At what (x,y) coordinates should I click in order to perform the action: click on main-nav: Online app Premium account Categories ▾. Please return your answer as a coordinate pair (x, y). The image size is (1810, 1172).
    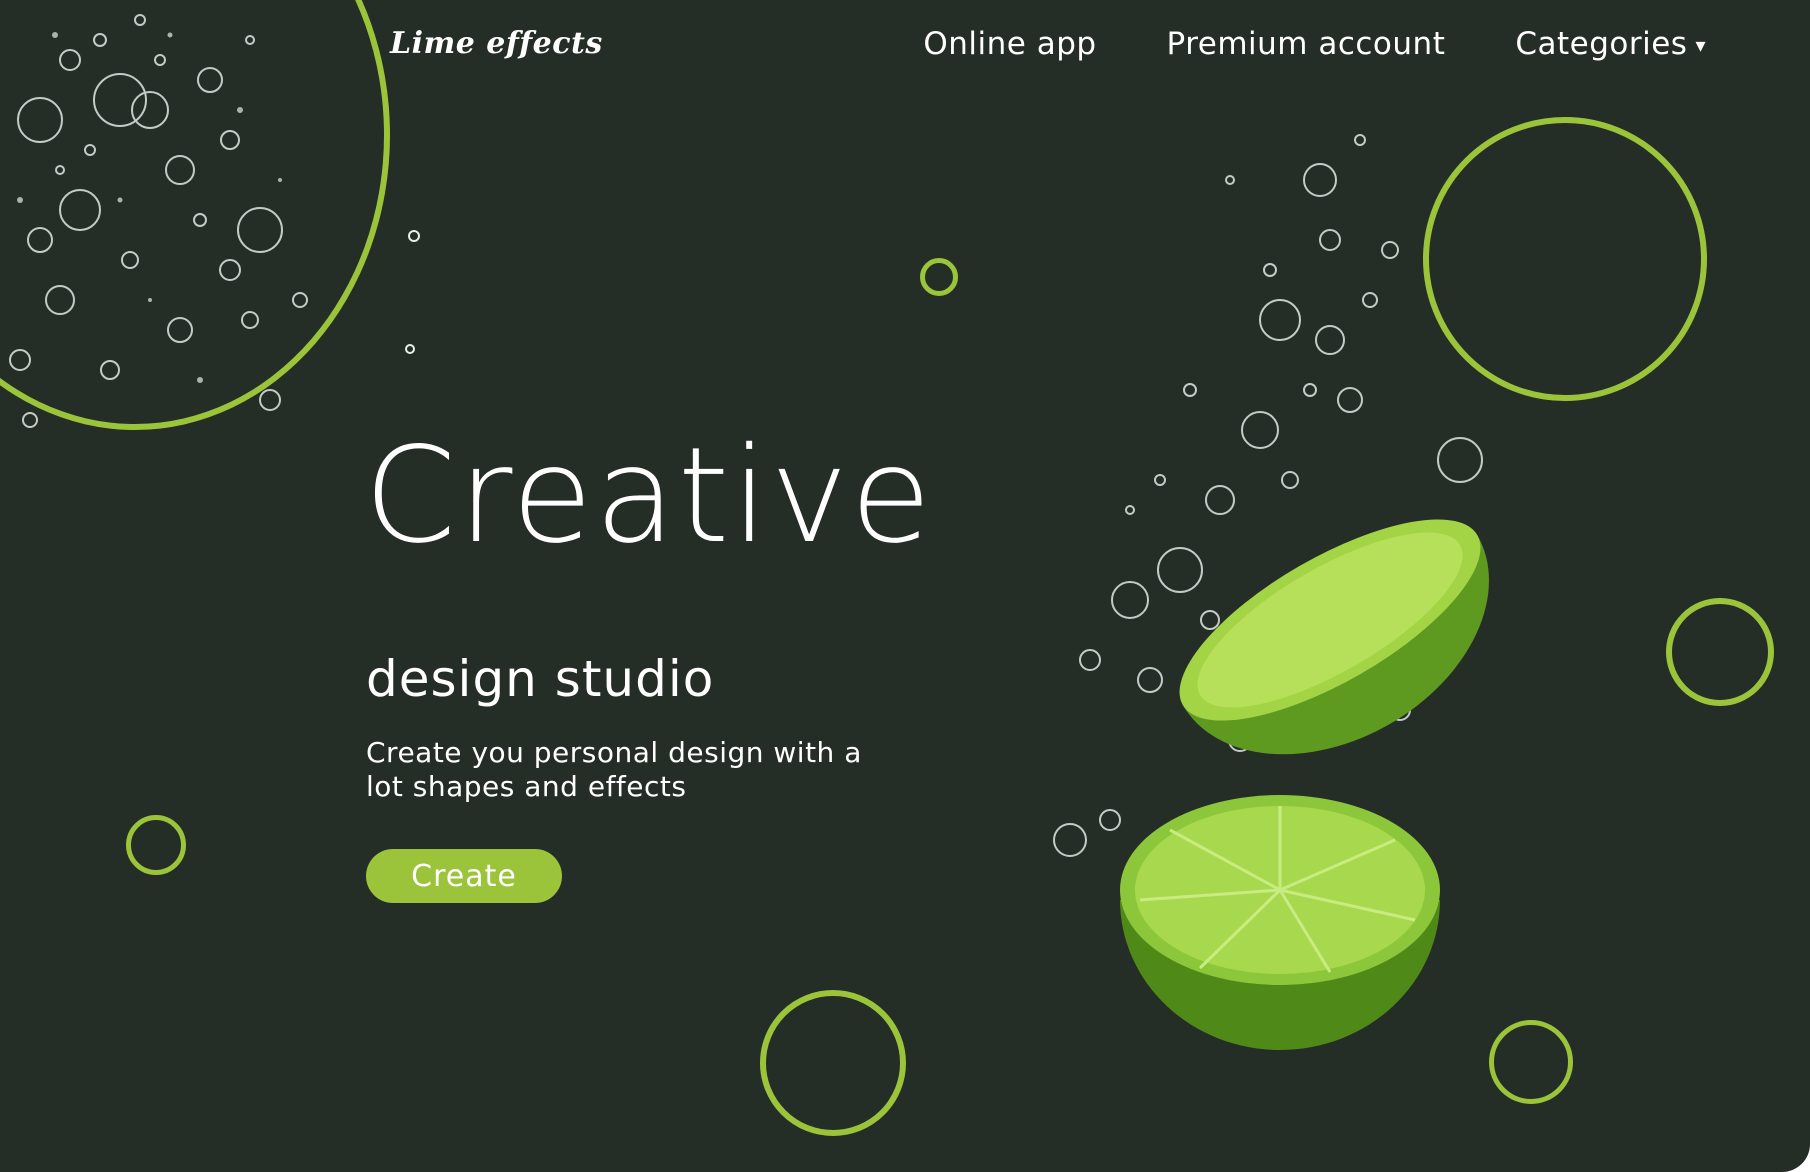
    Looking at the image, I should click on (1314, 44).